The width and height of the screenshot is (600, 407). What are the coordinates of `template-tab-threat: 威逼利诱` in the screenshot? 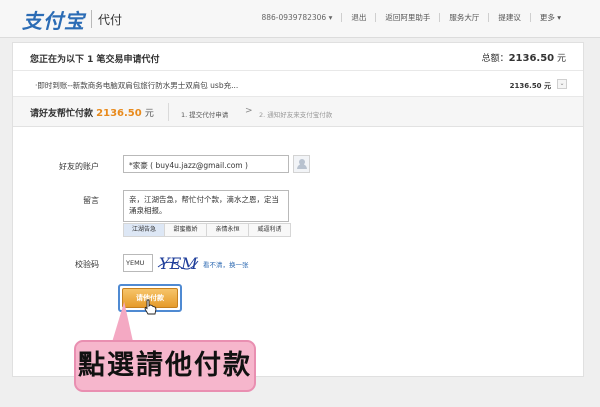 It's located at (270, 230).